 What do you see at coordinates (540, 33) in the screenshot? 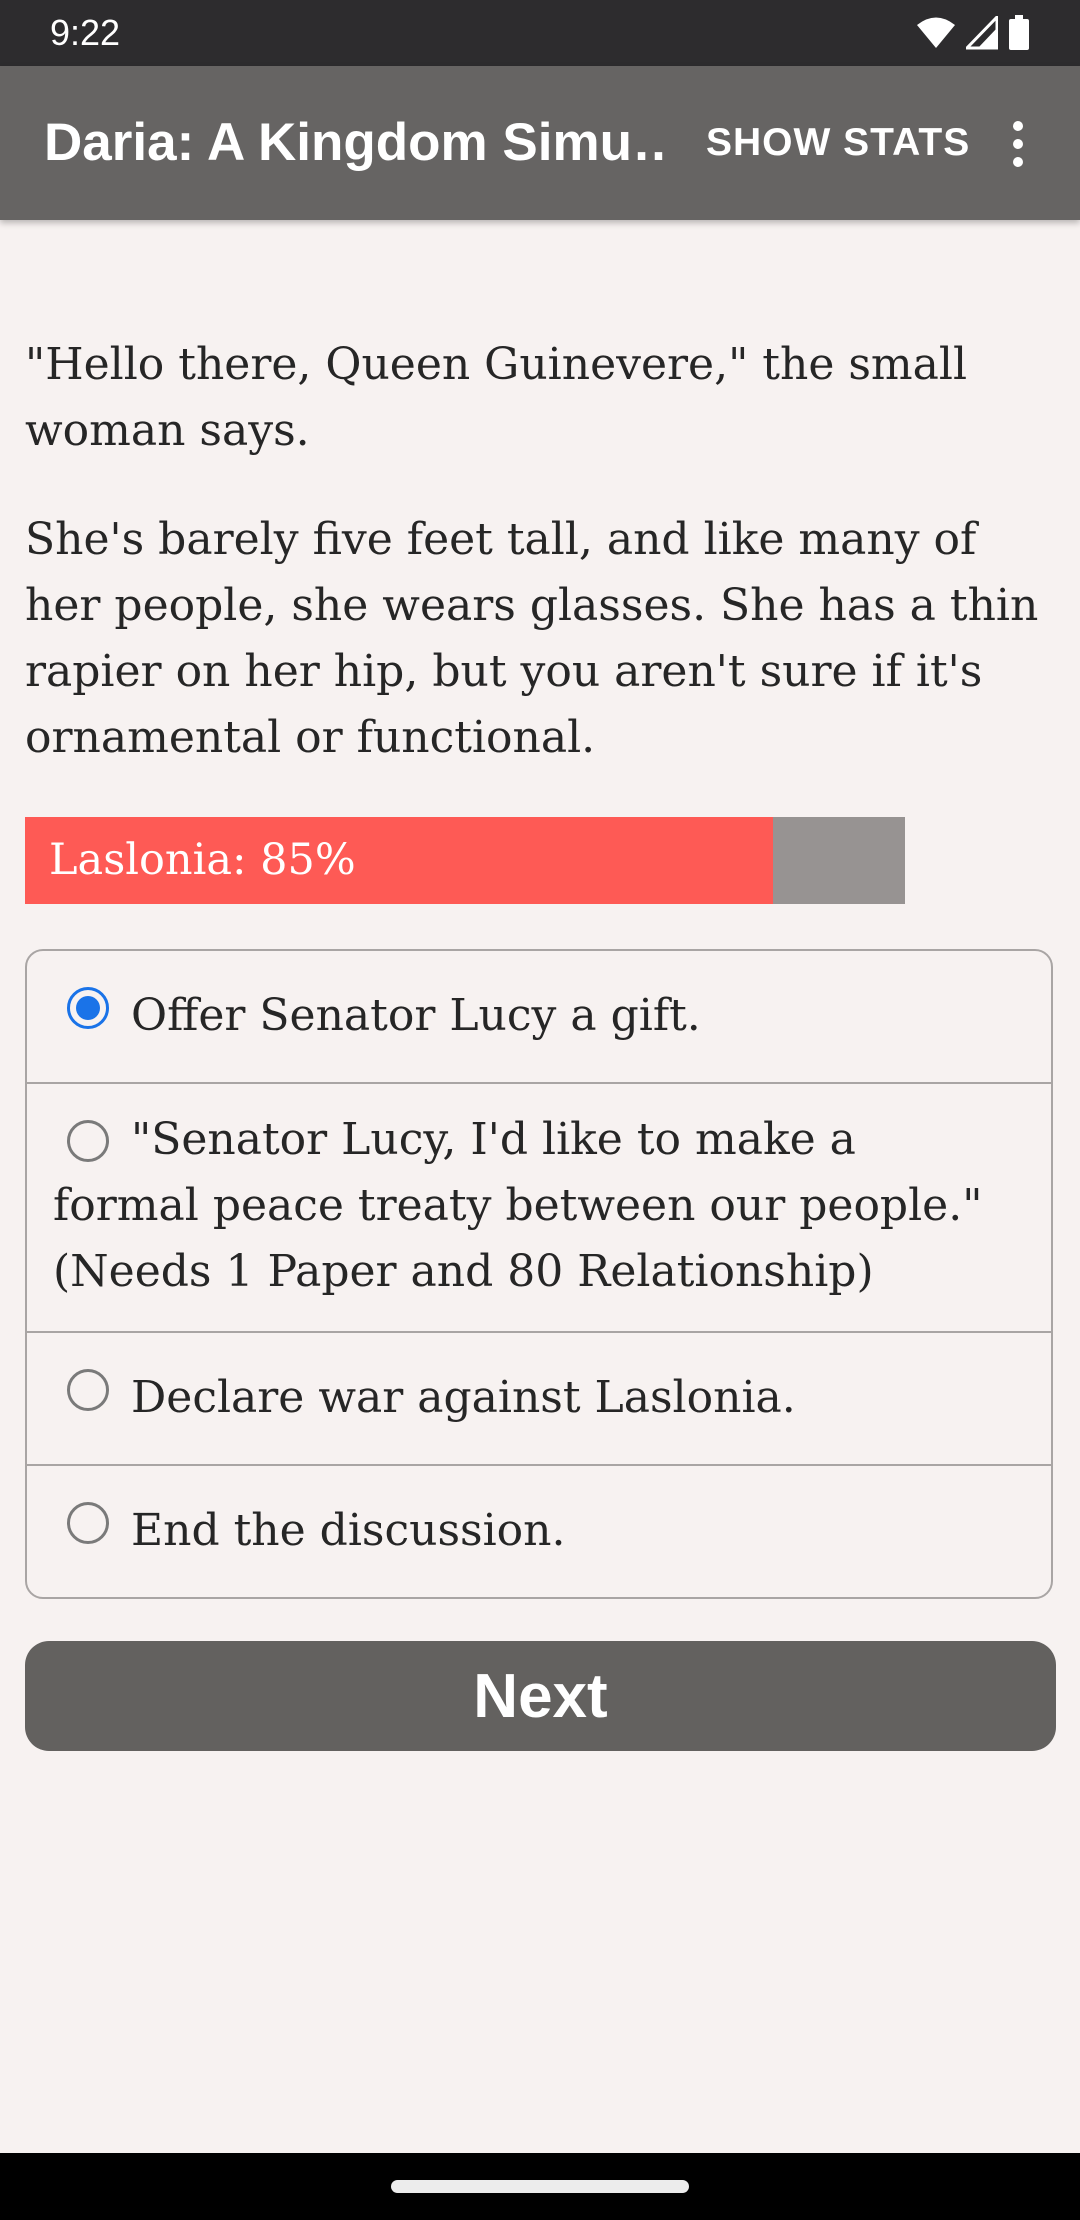
I see `status-bar: 9:22` at bounding box center [540, 33].